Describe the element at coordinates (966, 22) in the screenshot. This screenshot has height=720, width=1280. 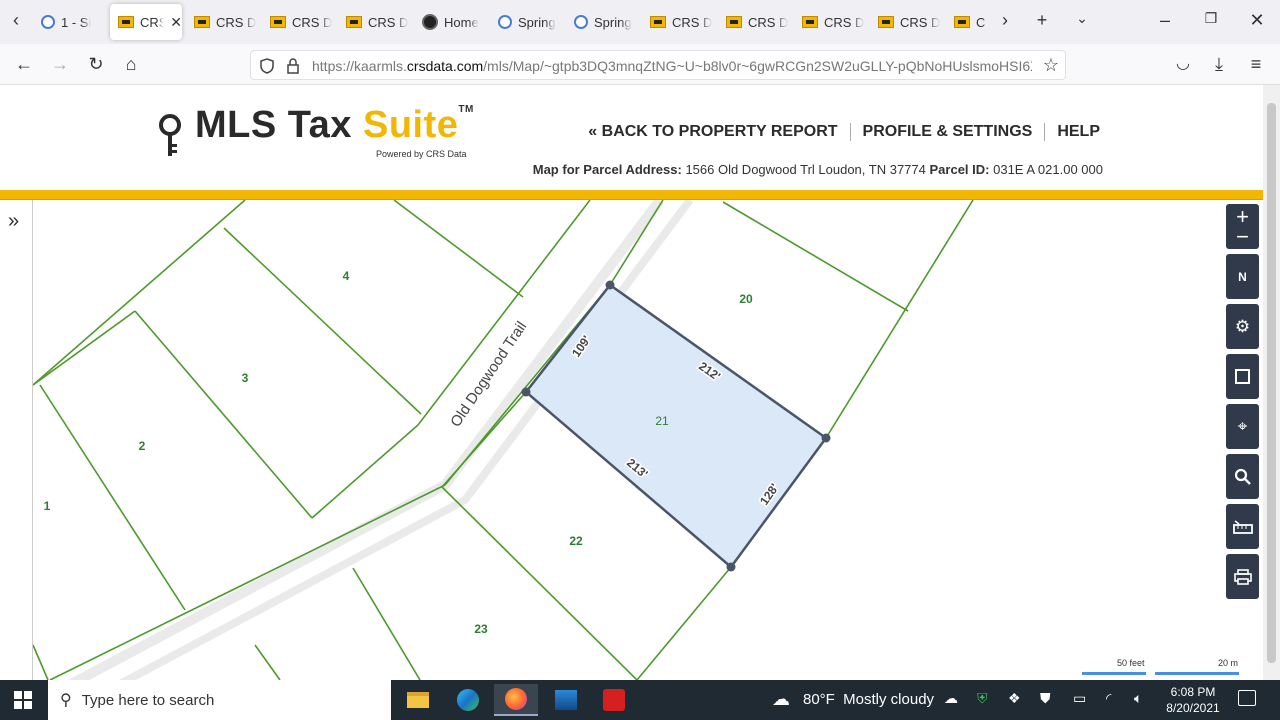
I see `browser-tab: CR` at that location.